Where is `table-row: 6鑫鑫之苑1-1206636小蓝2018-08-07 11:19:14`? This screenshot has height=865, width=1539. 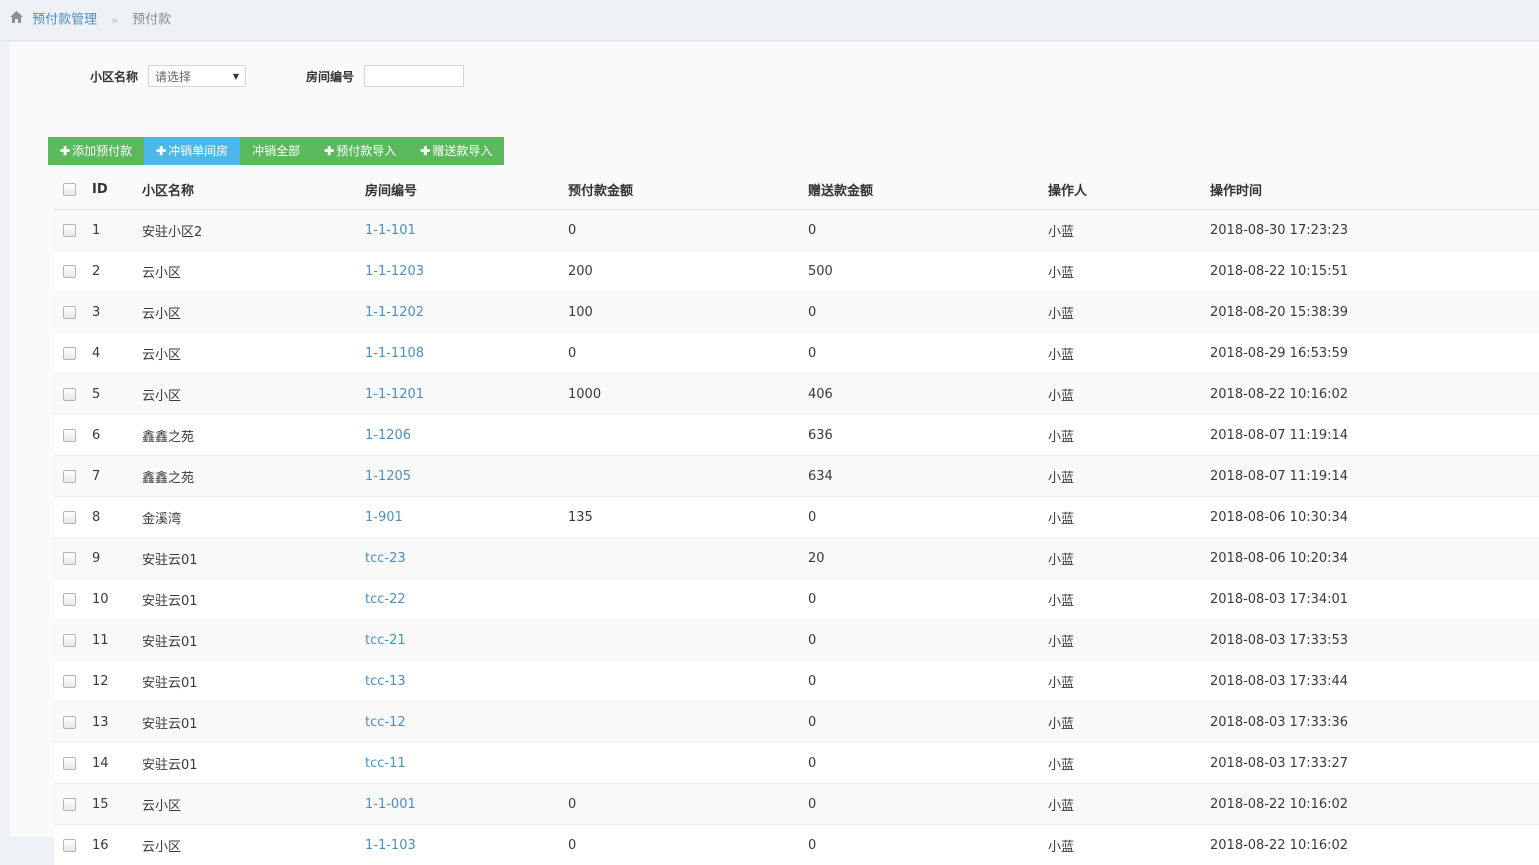
table-row: 6鑫鑫之苑1-1206636小蓝2018-08-07 11:19:14 is located at coordinates (796, 435).